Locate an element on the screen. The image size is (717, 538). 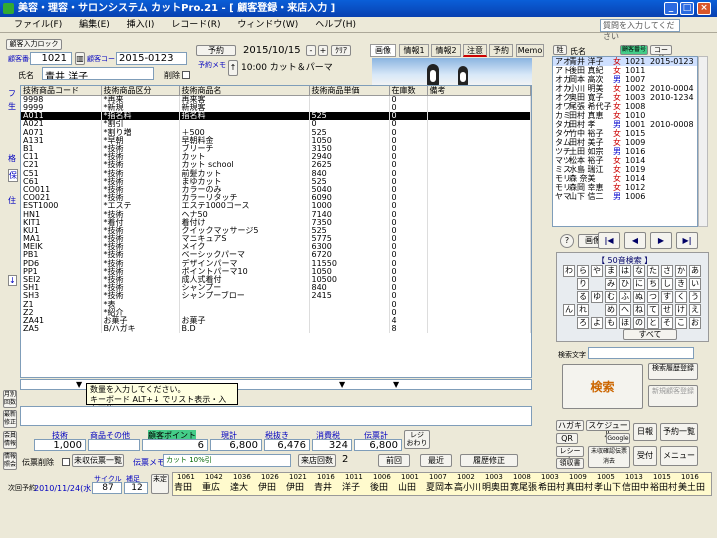
table-row: C51 *技術 前髪カット 840 0 is located at coordinates (276, 173).